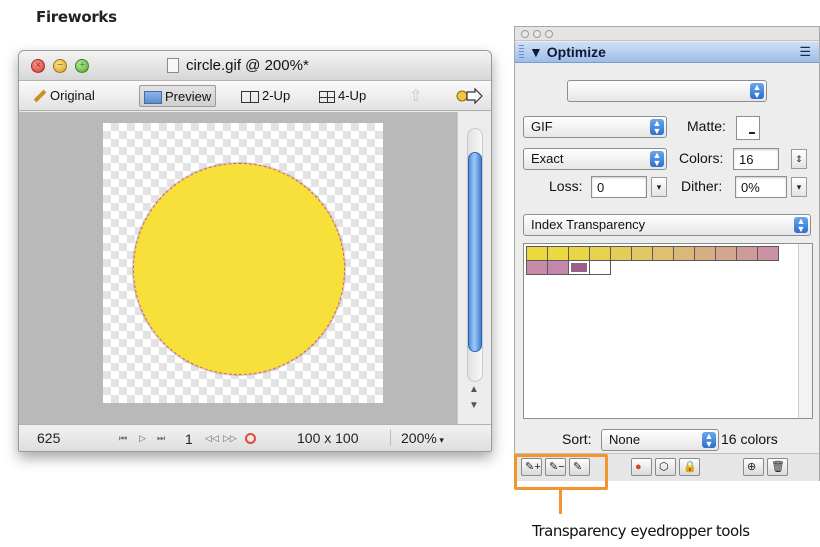 The height and width of the screenshot is (547, 820). I want to click on close-button: ×, so click(38, 66).